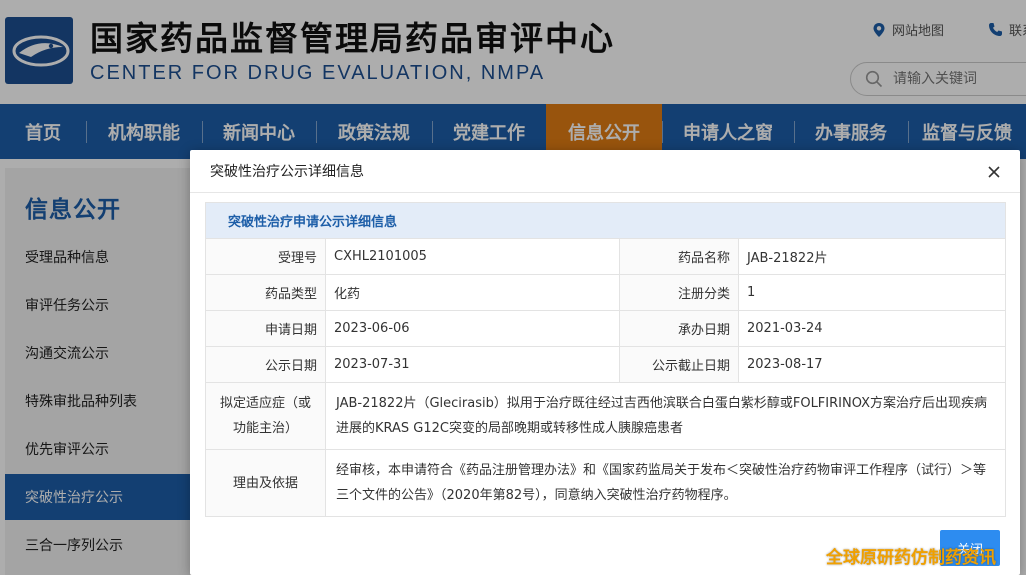 The image size is (1026, 575). I want to click on deadline-value: 2023-08-17, so click(872, 364).